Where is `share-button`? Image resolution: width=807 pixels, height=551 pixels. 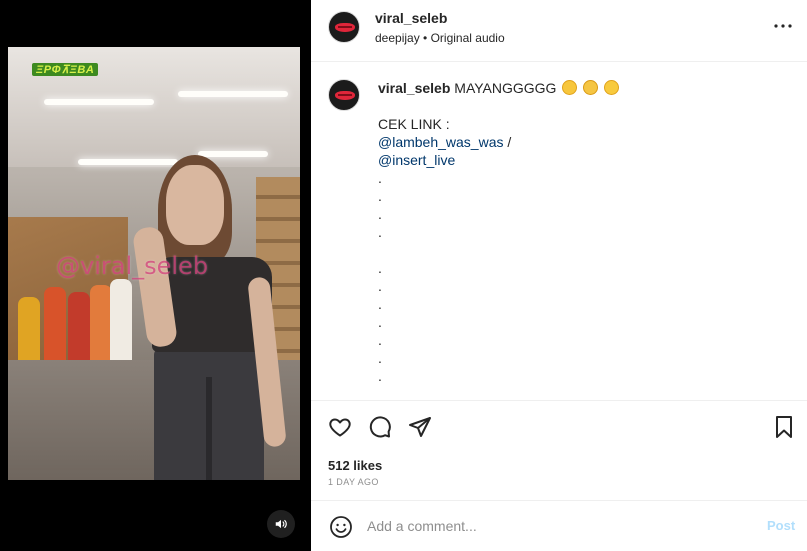
share-button is located at coordinates (420, 427).